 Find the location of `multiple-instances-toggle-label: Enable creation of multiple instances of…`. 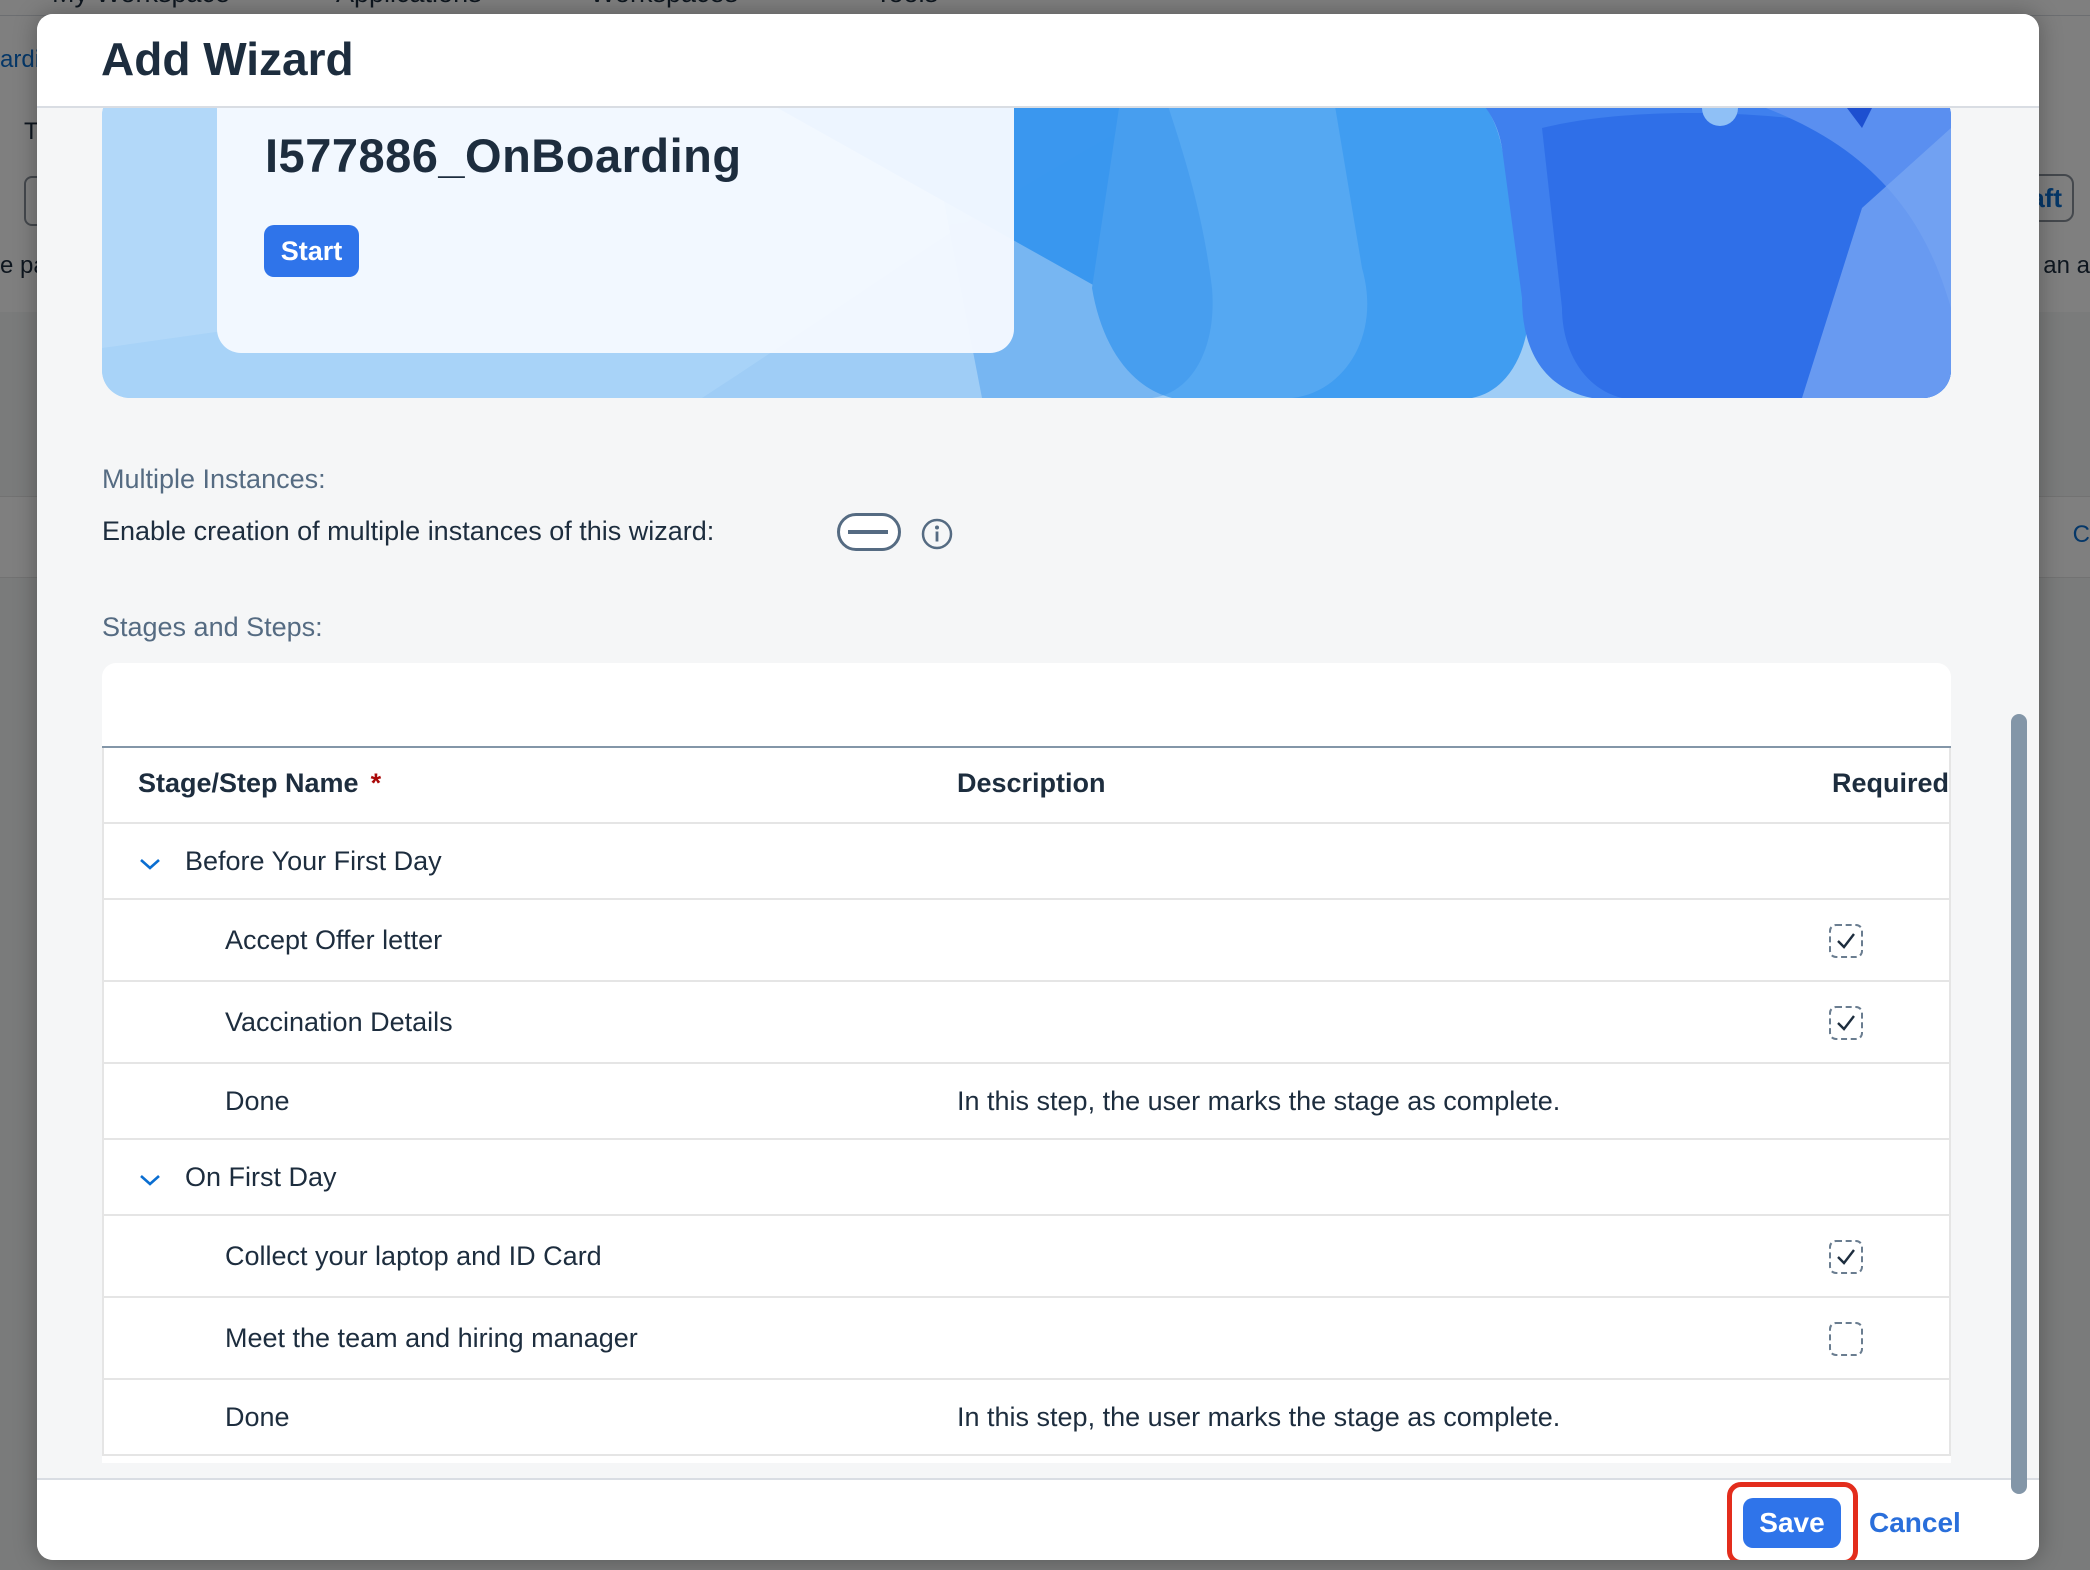

multiple-instances-toggle-label: Enable creation of multiple instances of… is located at coordinates (408, 531).